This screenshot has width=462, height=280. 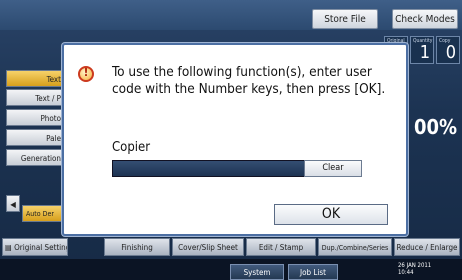 What do you see at coordinates (355, 247) in the screenshot?
I see `dup-combine-series-button: Dup./Combine/Series` at bounding box center [355, 247].